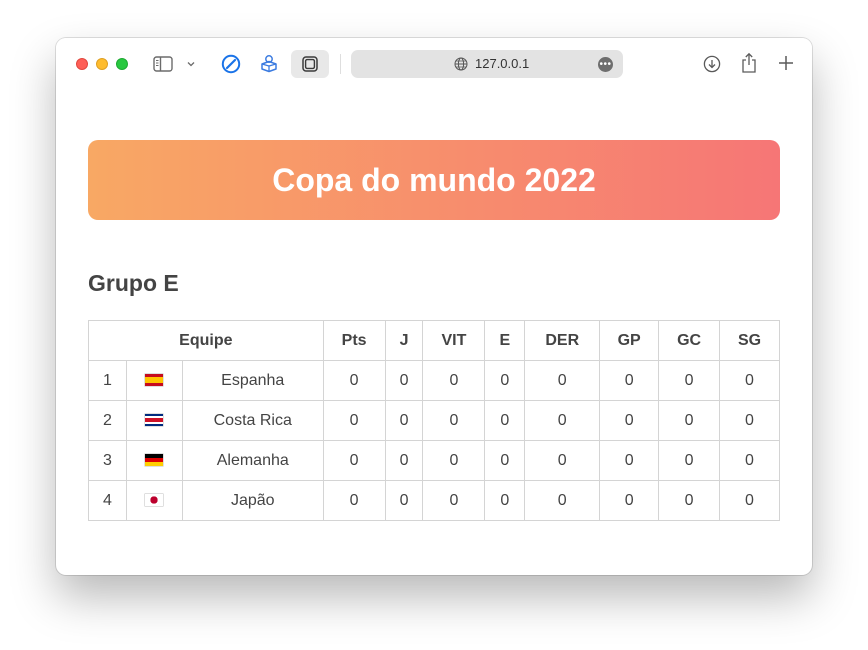 This screenshot has width=868, height=650. What do you see at coordinates (454, 340) in the screenshot?
I see `header-vit: VIT` at bounding box center [454, 340].